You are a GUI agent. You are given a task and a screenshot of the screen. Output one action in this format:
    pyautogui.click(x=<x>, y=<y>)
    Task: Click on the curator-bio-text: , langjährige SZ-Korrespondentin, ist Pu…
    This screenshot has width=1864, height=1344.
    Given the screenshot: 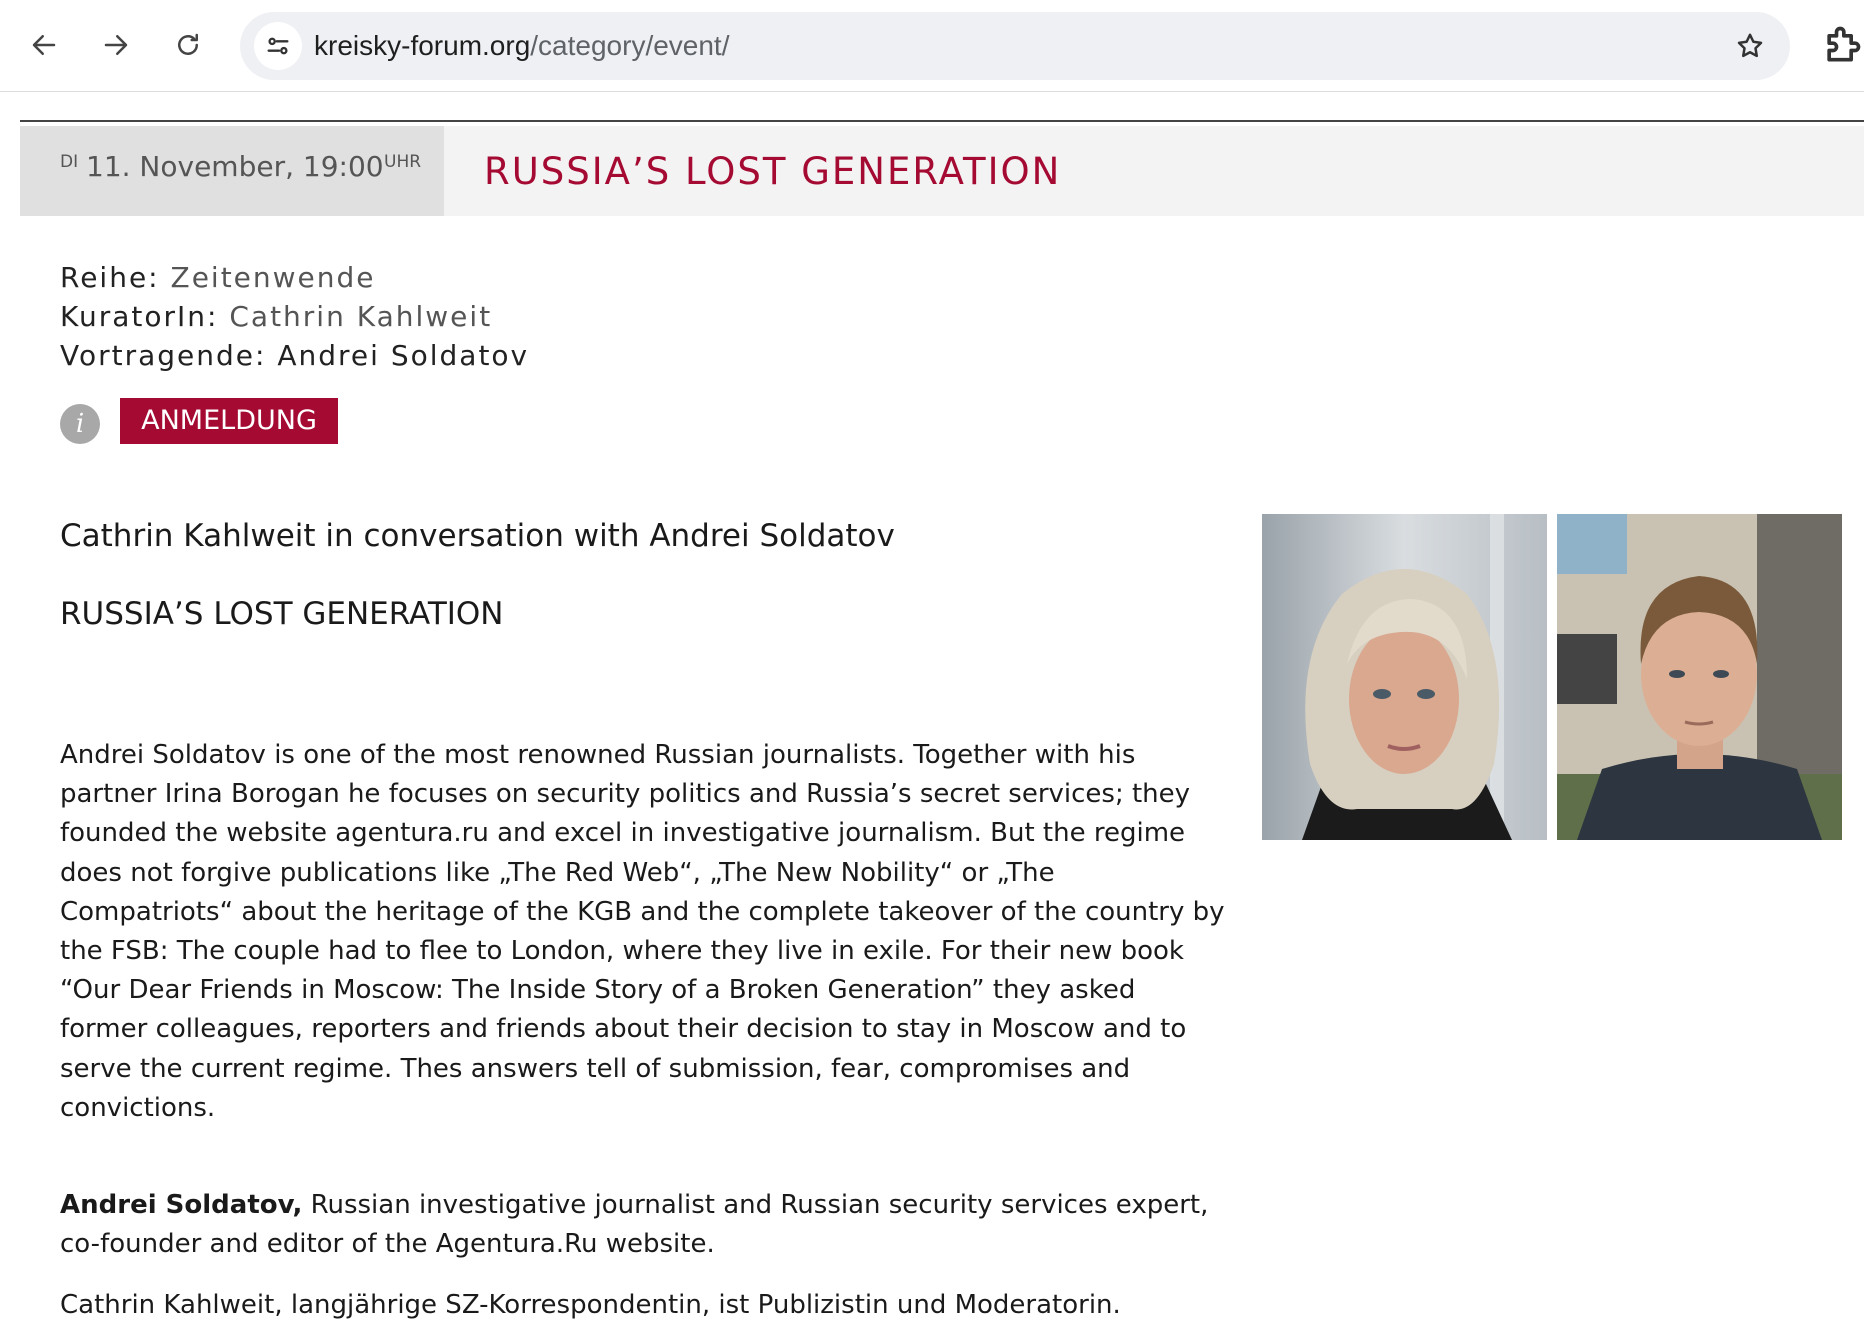 What is the action you would take?
    pyautogui.click(x=697, y=1305)
    